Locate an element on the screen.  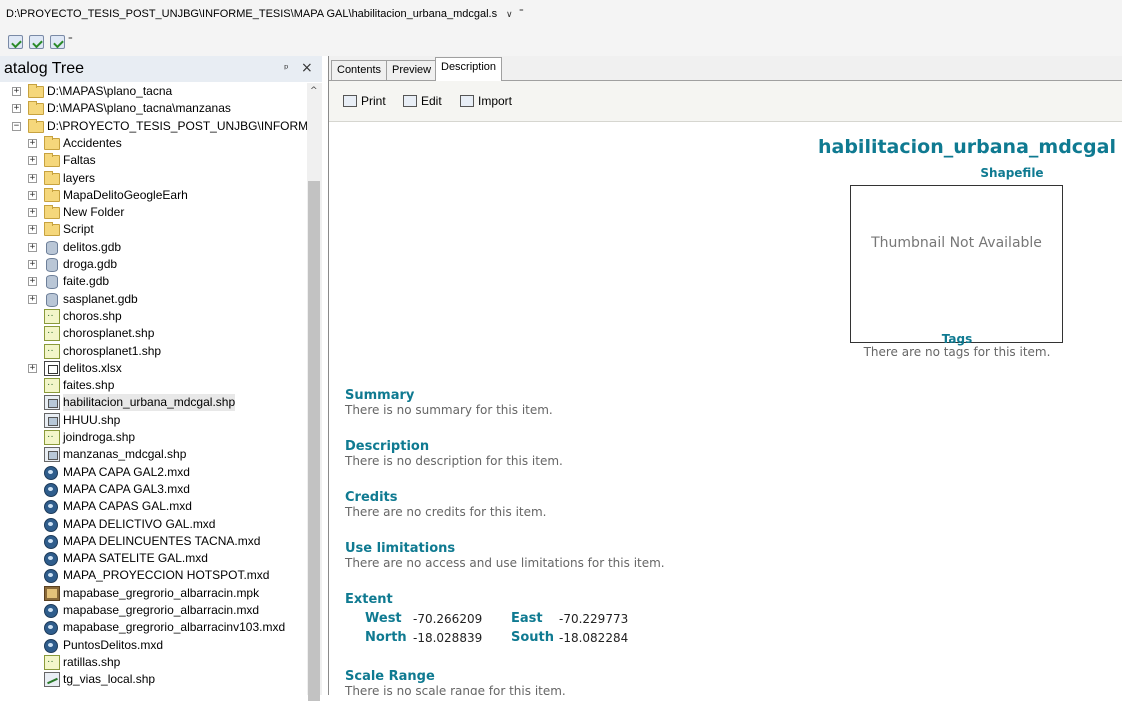
scrollbar-thumb is located at coordinates (314, 441).